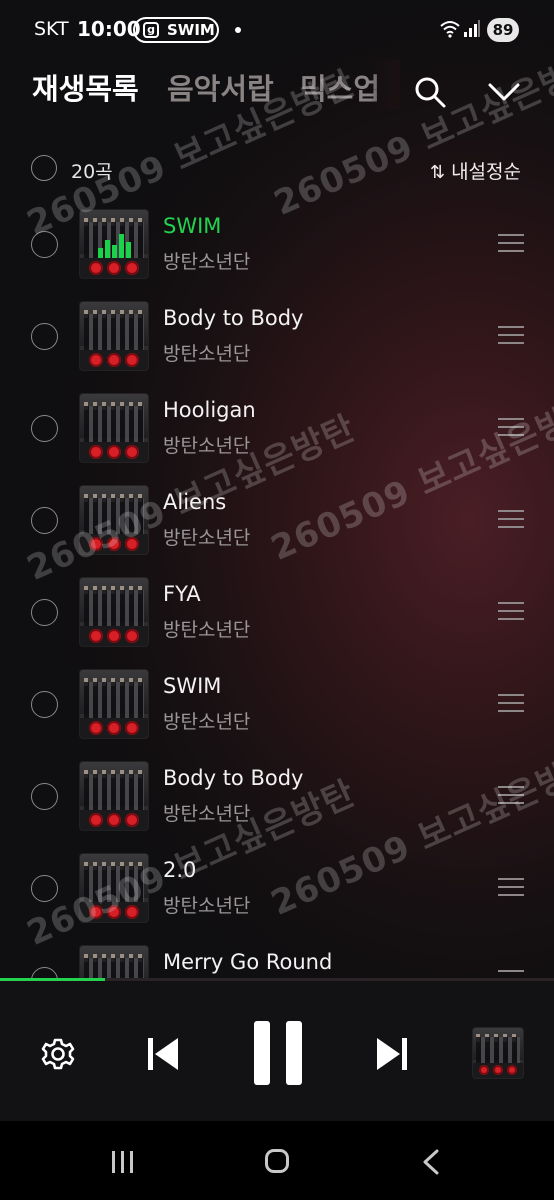 Image resolution: width=554 pixels, height=1200 pixels. Describe the element at coordinates (277, 172) in the screenshot. I see `list-header: 20곡 ⇅ 내설정순` at that location.